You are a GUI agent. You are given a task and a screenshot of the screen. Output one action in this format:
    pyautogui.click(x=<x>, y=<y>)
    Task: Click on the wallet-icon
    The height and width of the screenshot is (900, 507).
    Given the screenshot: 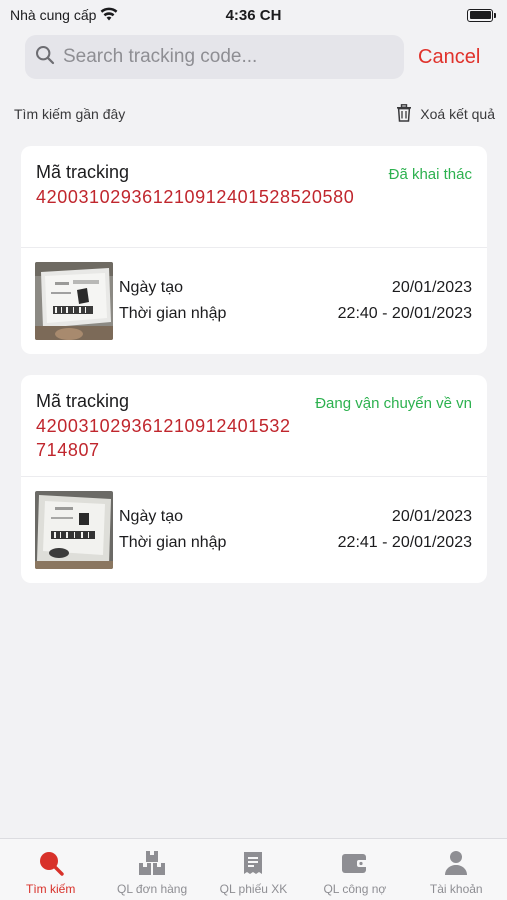 What is the action you would take?
    pyautogui.click(x=355, y=863)
    